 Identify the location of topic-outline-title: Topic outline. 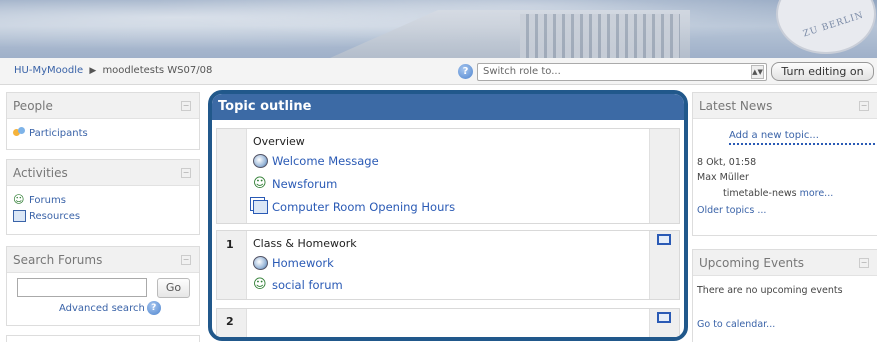
(448, 107).